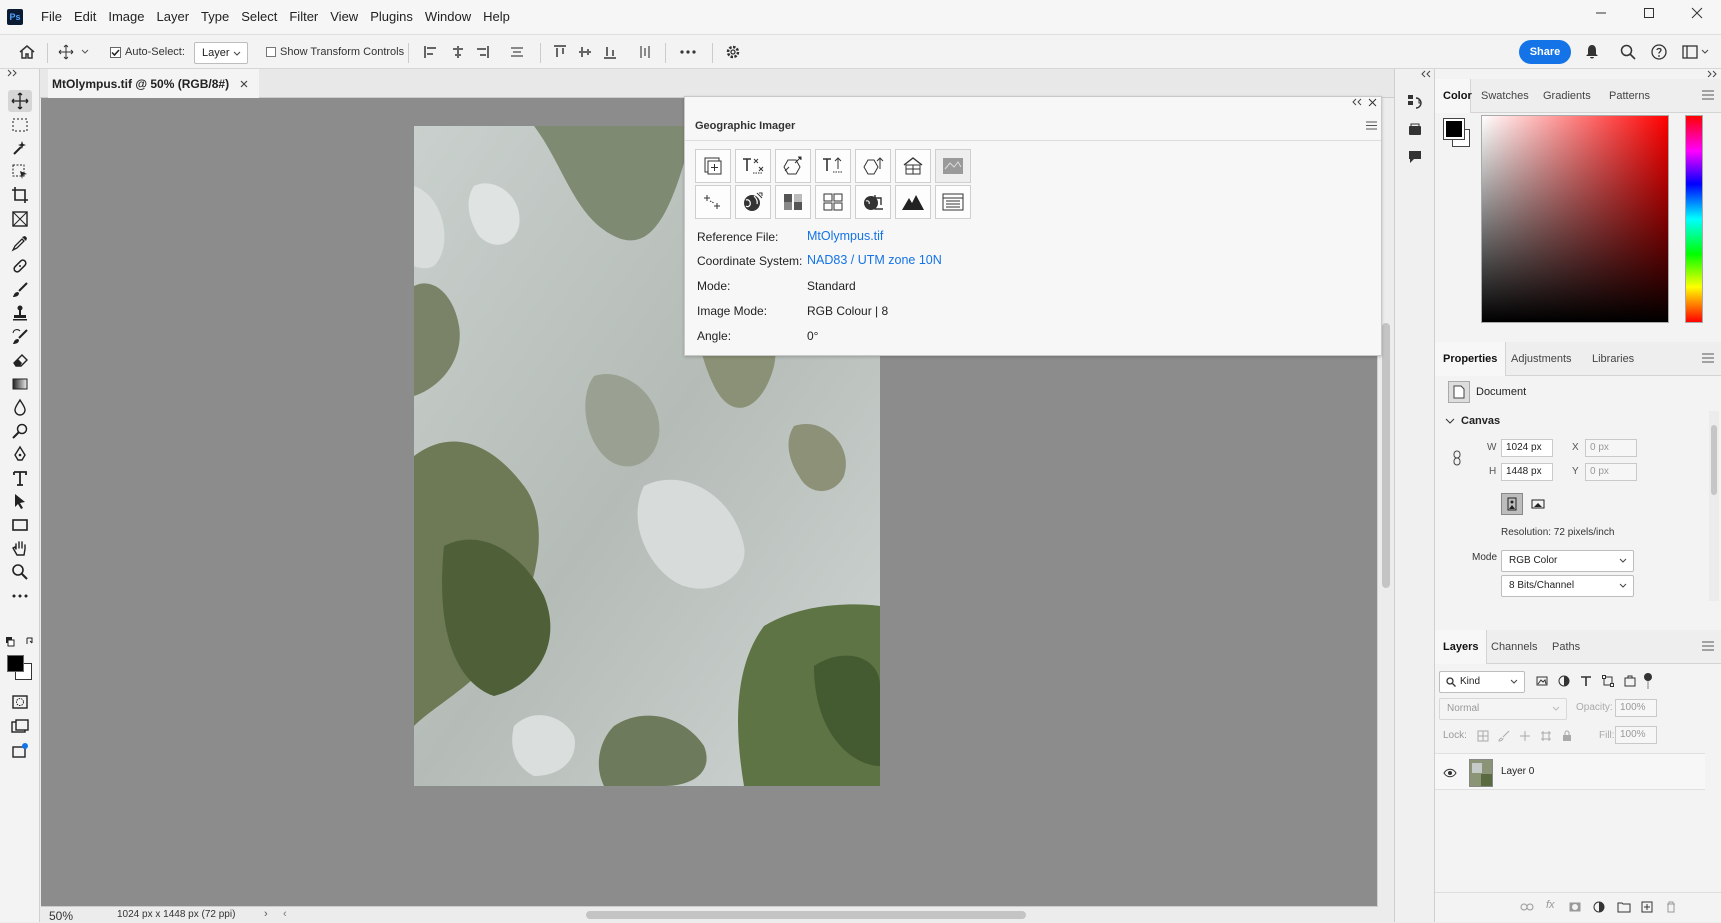 The image size is (1721, 923). Describe the element at coordinates (1624, 907) in the screenshot. I see `new-group-icon` at that location.